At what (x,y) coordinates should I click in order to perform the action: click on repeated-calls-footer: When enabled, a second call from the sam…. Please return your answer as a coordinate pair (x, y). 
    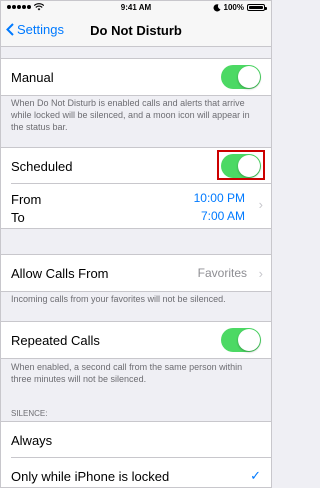
    Looking at the image, I should click on (127, 373).